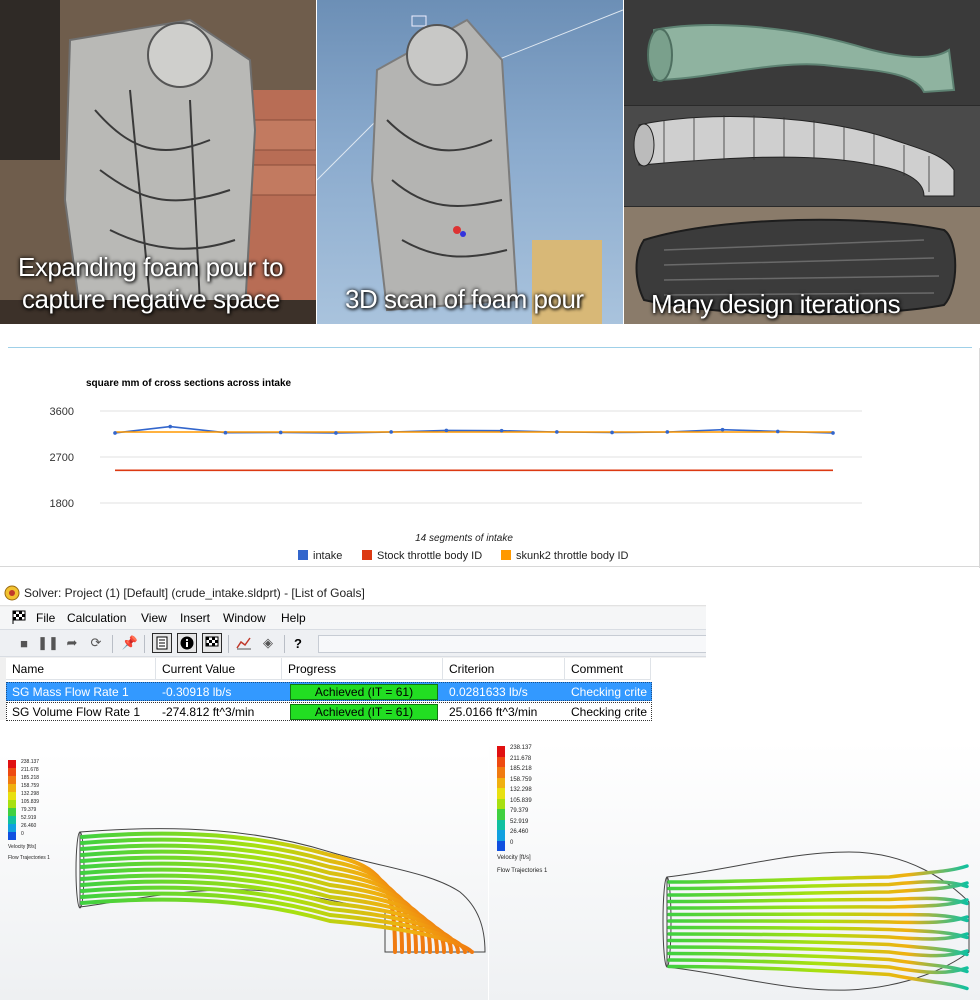 Image resolution: width=980 pixels, height=1000 pixels. Describe the element at coordinates (488, 692) in the screenshot. I see `goal-criterion: 0.0281633 lb/s` at that location.